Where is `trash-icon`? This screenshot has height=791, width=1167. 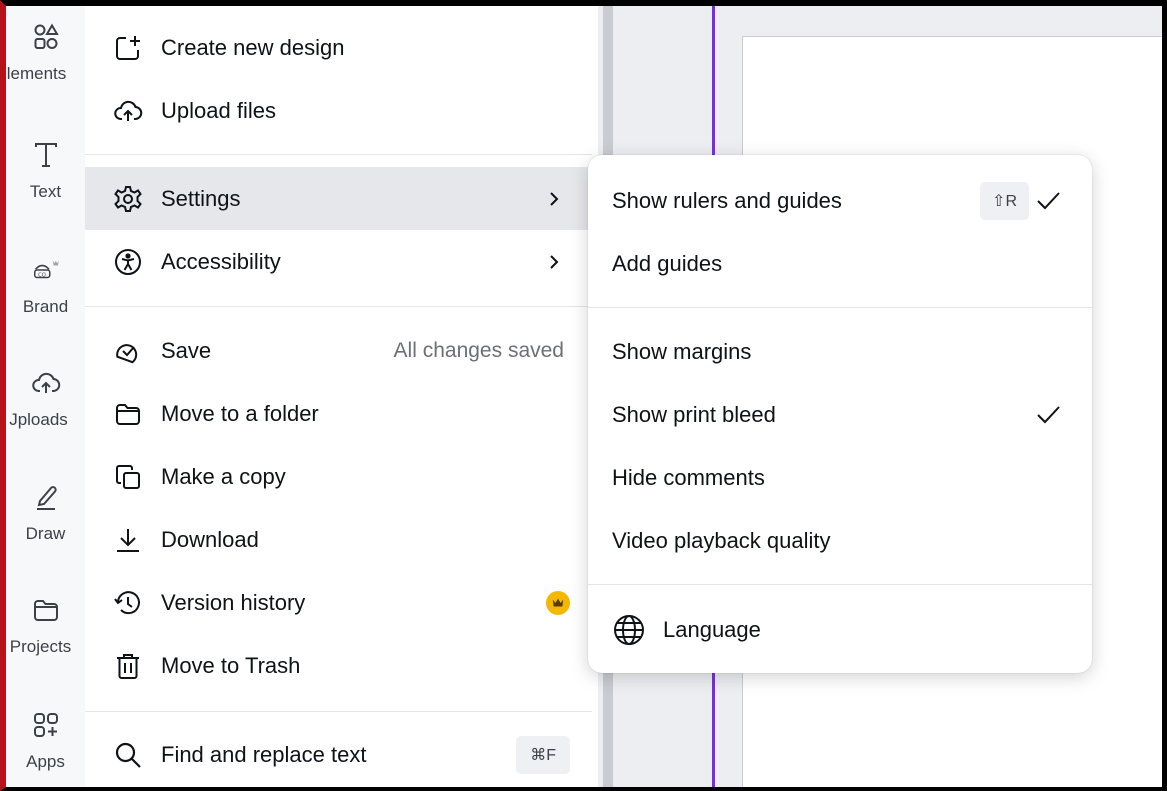
trash-icon is located at coordinates (128, 666).